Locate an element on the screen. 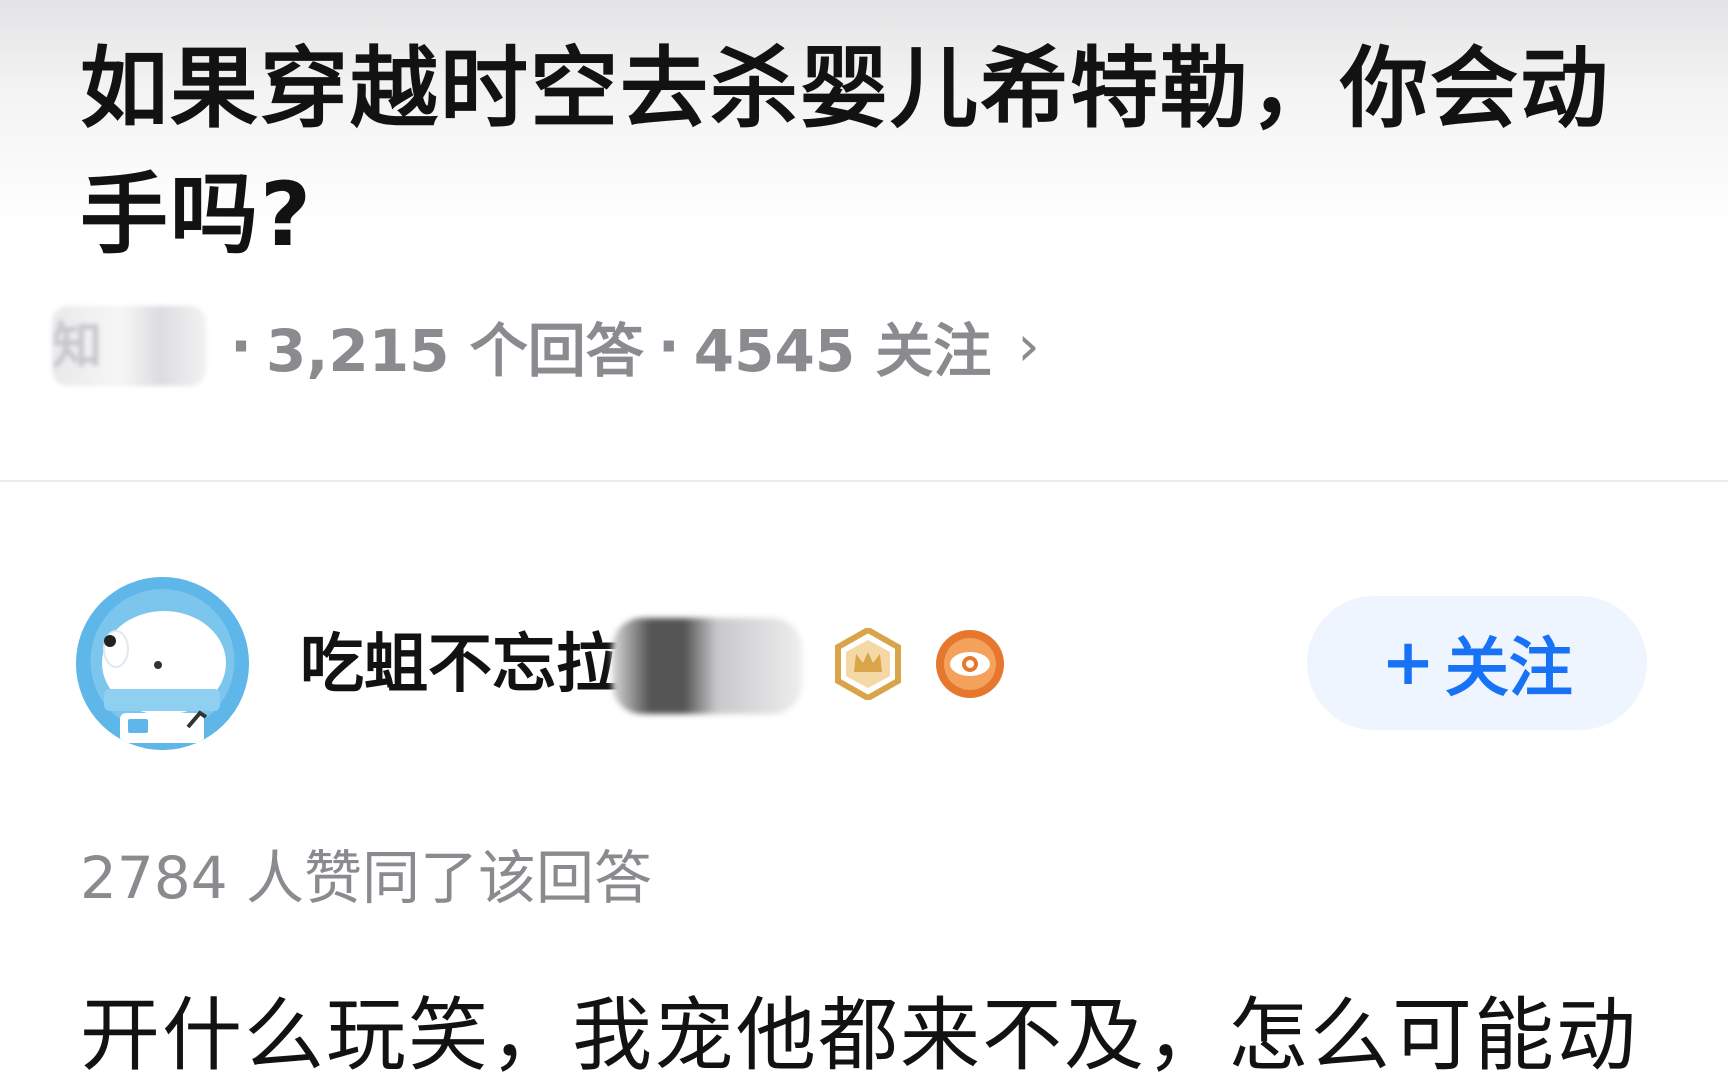 The height and width of the screenshot is (1086, 1728). question-meta: 知 · 3,215 个回答 · 4545 关注 › is located at coordinates (546, 346).